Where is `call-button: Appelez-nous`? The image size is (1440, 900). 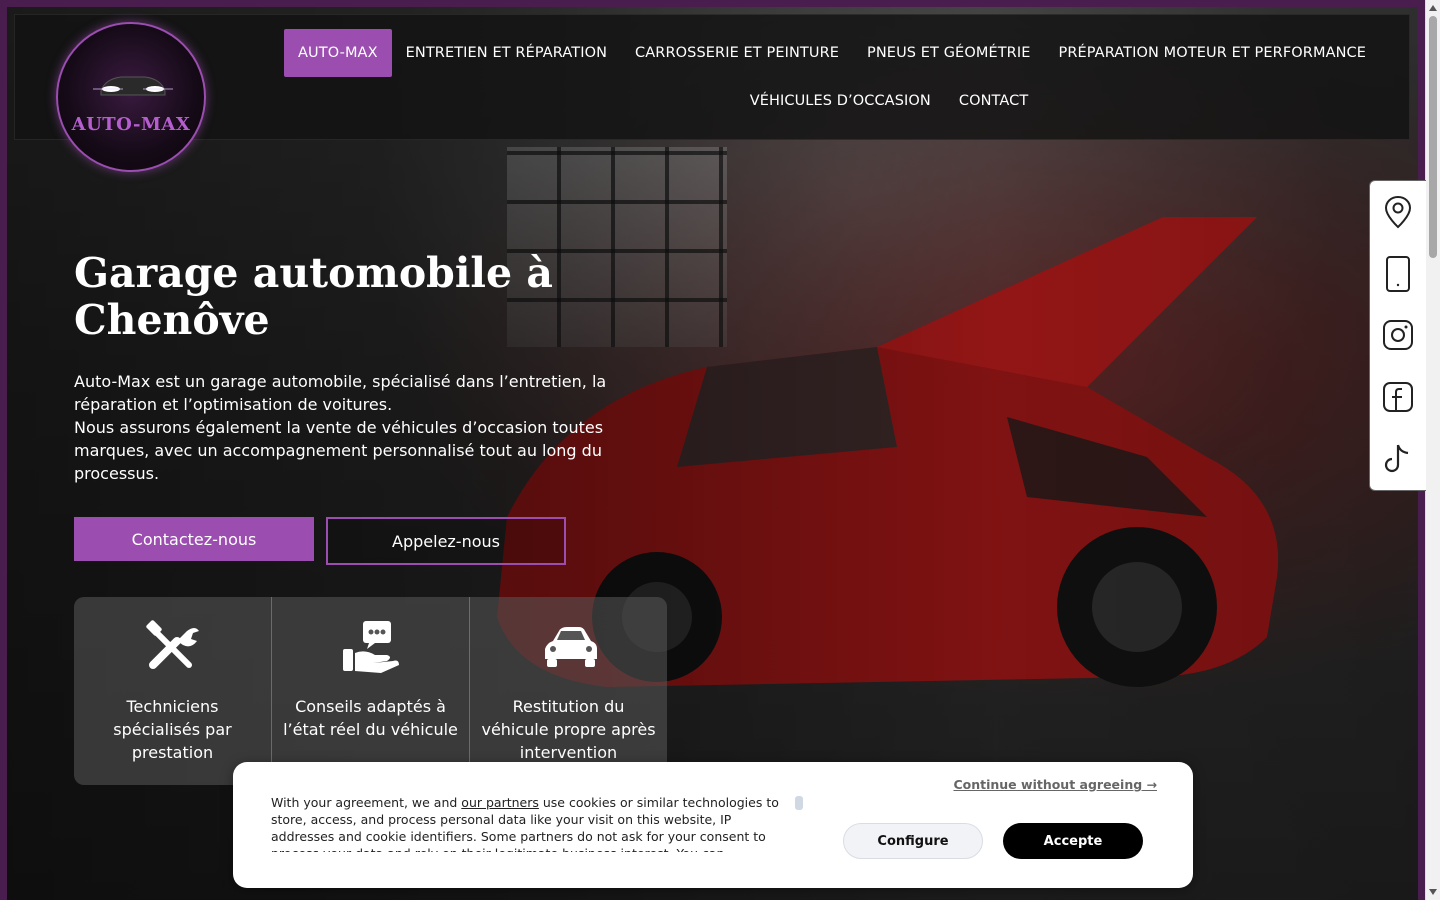 call-button: Appelez-nous is located at coordinates (446, 541).